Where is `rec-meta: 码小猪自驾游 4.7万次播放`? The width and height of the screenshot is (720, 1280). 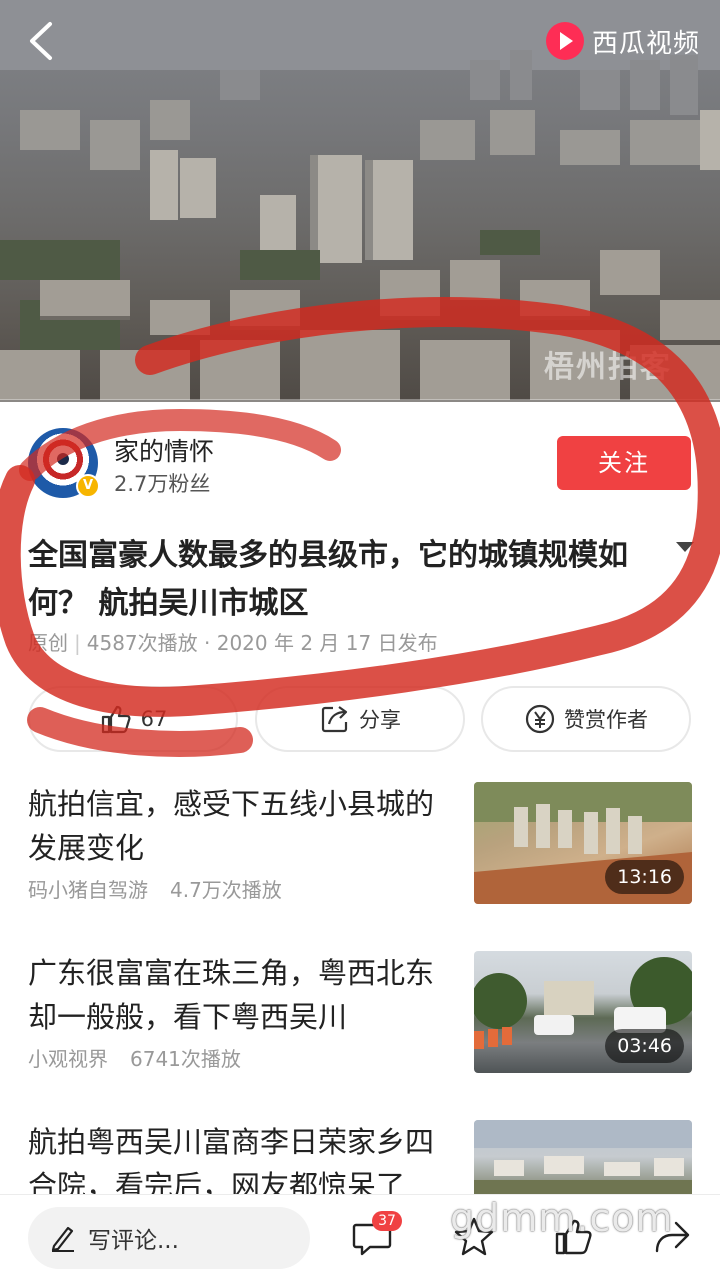
rec-meta: 码小猪自驾游 4.7万次播放 is located at coordinates (155, 888).